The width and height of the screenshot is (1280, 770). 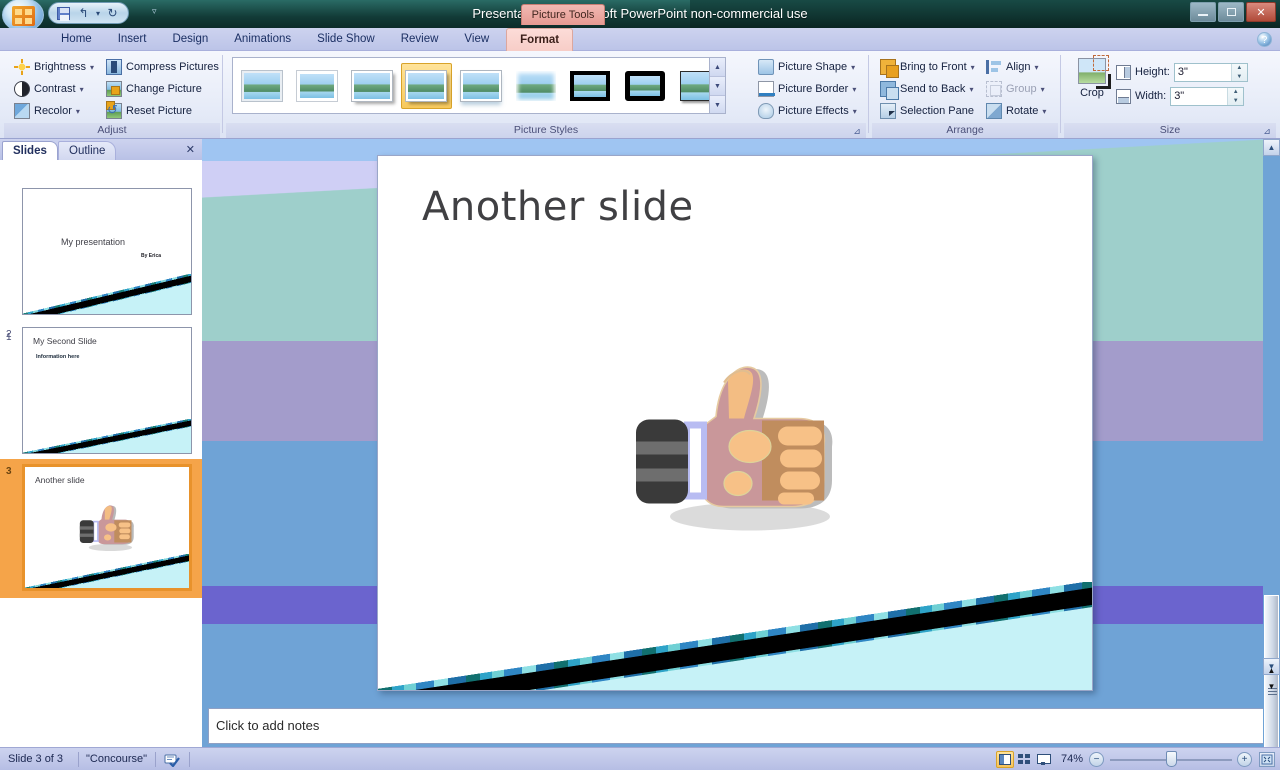 I want to click on picture-effects-button: Picture Effects ▾, so click(x=807, y=111).